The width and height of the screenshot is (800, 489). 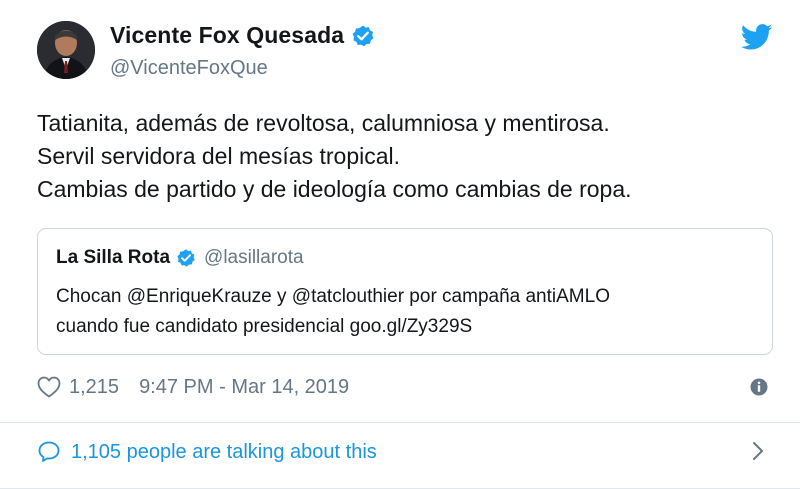 I want to click on quoted-header: La Silla Rota @lasillarota, so click(x=180, y=258).